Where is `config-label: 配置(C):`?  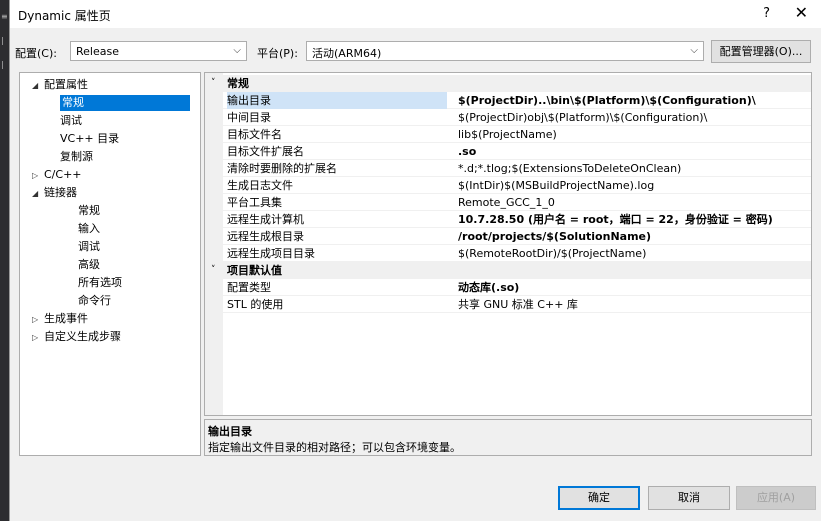 config-label: 配置(C): is located at coordinates (36, 53).